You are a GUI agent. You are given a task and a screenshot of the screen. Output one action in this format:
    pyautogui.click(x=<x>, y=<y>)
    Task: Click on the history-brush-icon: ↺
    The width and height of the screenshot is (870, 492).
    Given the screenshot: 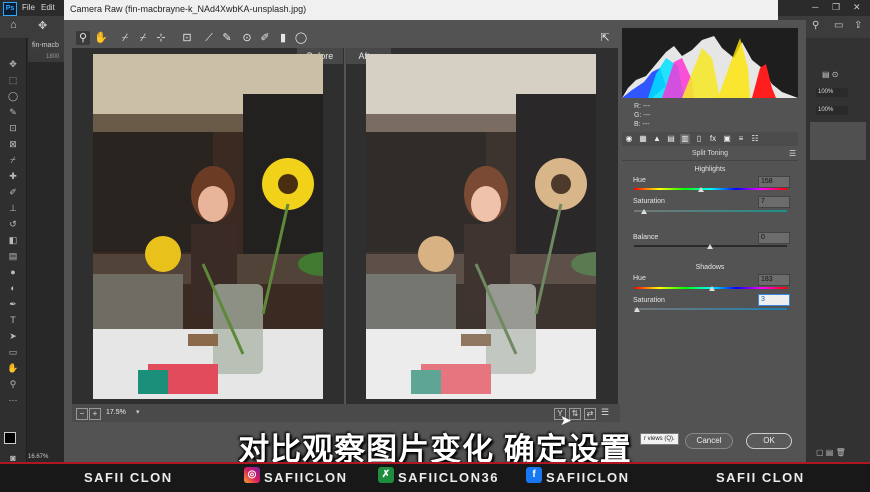 What is the action you would take?
    pyautogui.click(x=13, y=224)
    